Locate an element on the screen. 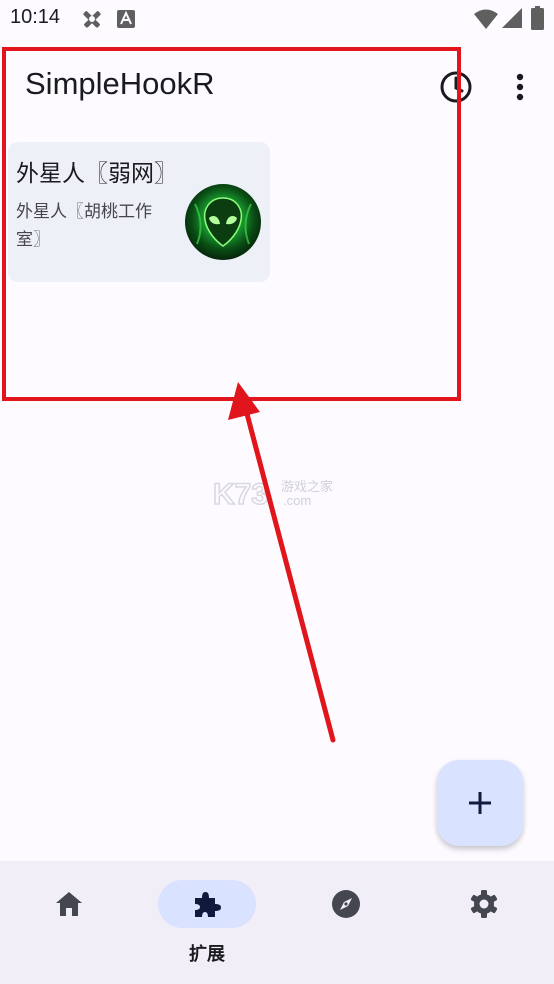 This screenshot has height=984, width=554. add-extension-button is located at coordinates (480, 803).